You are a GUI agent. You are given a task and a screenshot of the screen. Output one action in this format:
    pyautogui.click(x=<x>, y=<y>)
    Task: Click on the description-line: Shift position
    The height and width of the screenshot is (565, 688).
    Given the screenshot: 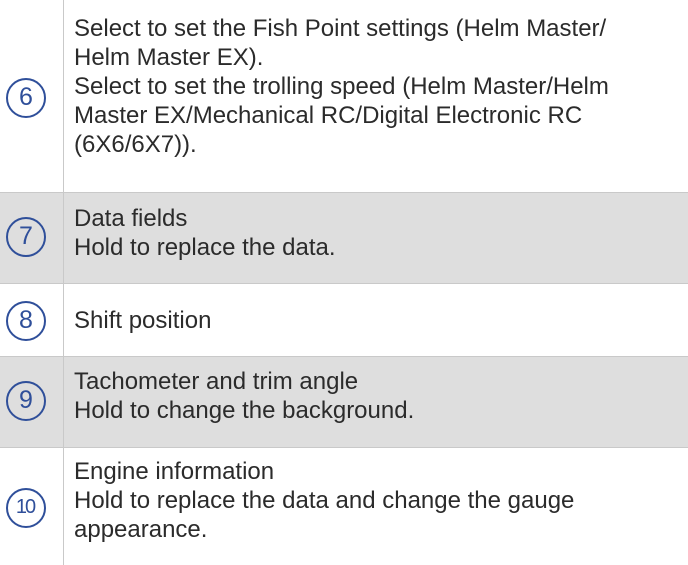 What is the action you would take?
    pyautogui.click(x=143, y=320)
    